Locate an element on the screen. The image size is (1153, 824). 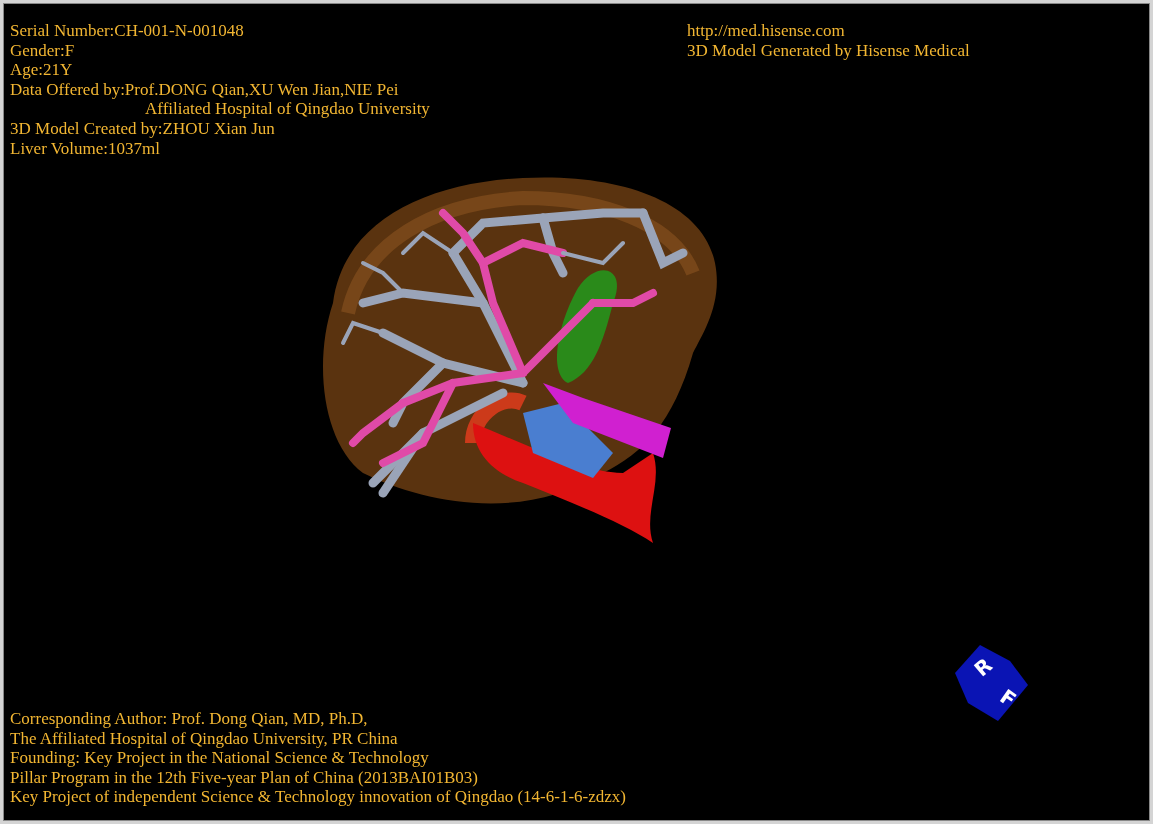
orientation-cube-icon is located at coordinates (991, 683).